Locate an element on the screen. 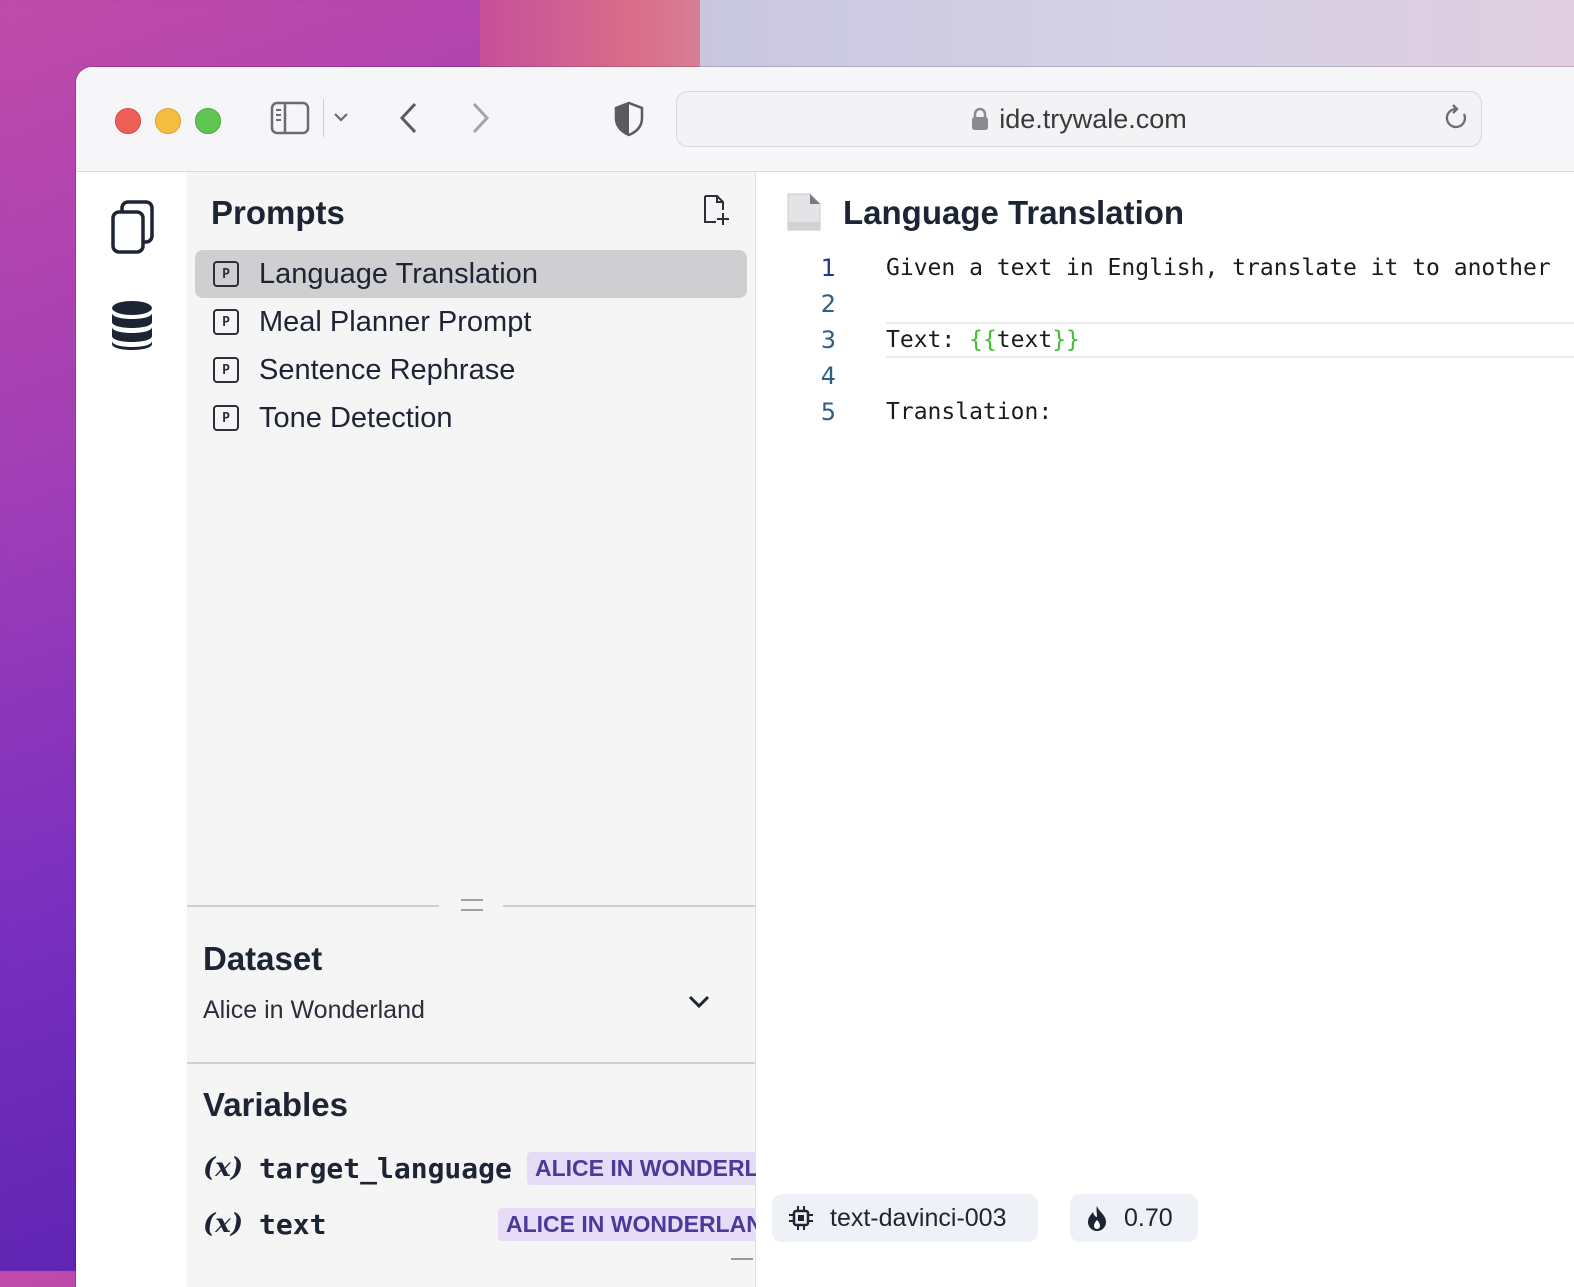 The width and height of the screenshot is (1574, 1287). code-line: 5 Translation: is located at coordinates (904, 412).